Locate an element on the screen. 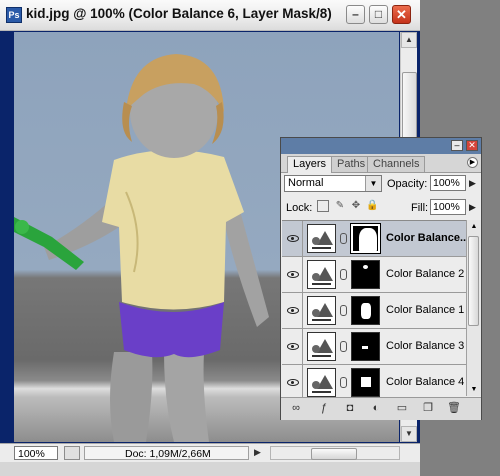 The width and height of the screenshot is (500, 476). new-group-icon: ▭ is located at coordinates (402, 408).